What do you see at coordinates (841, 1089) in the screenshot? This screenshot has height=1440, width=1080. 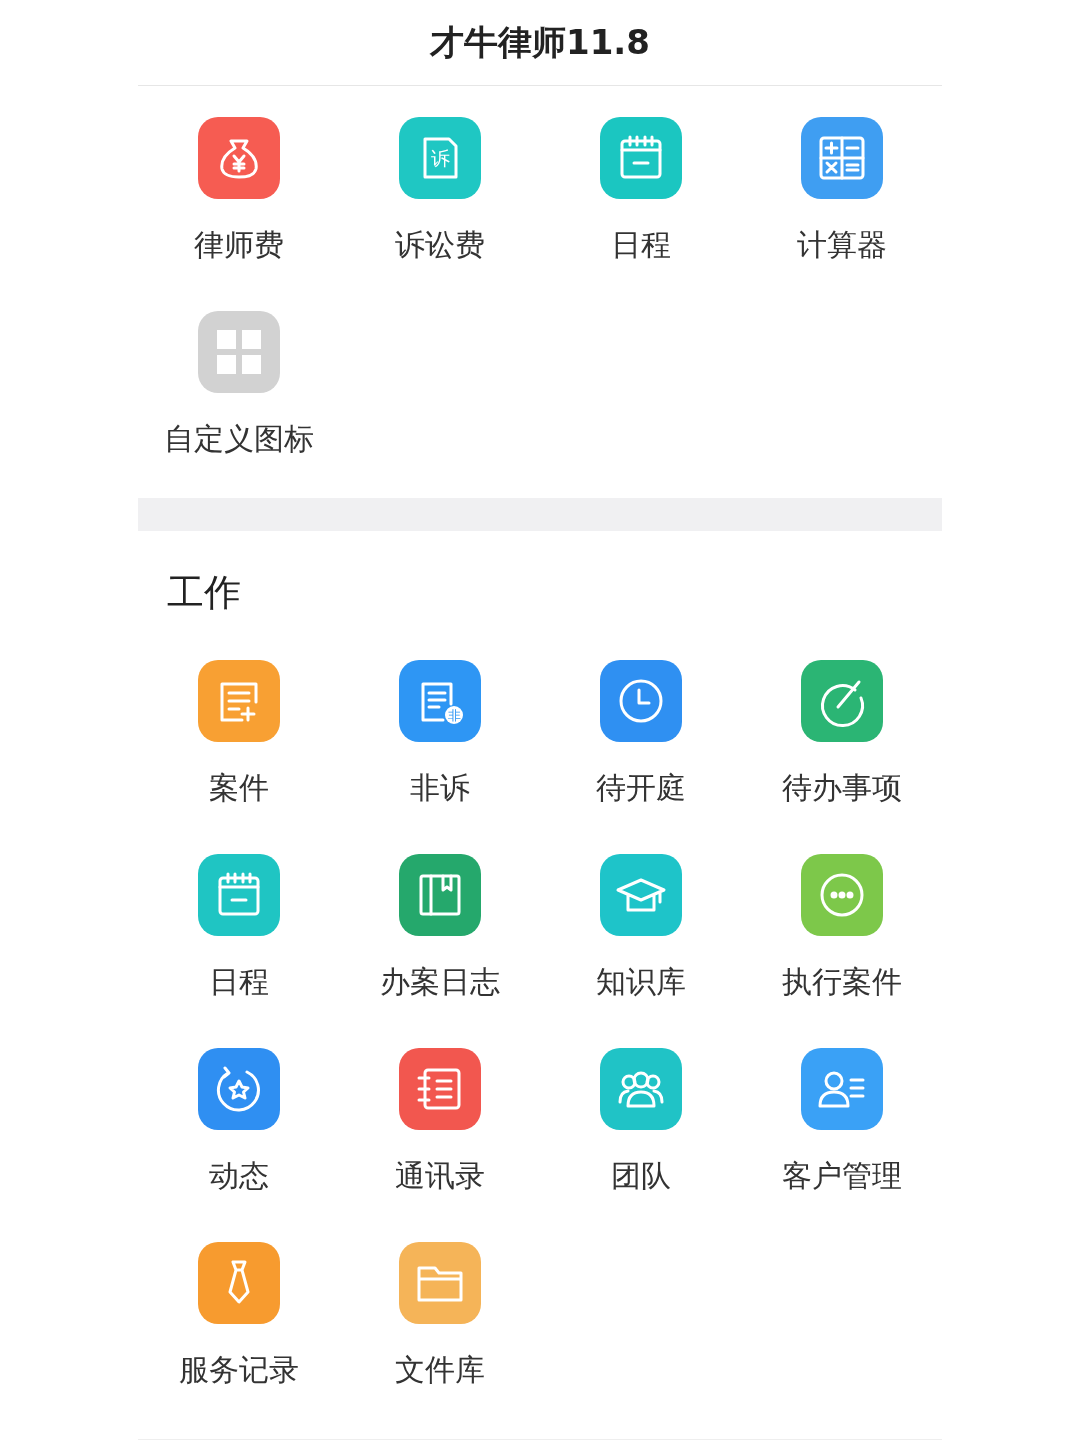 I see `person-icon` at bounding box center [841, 1089].